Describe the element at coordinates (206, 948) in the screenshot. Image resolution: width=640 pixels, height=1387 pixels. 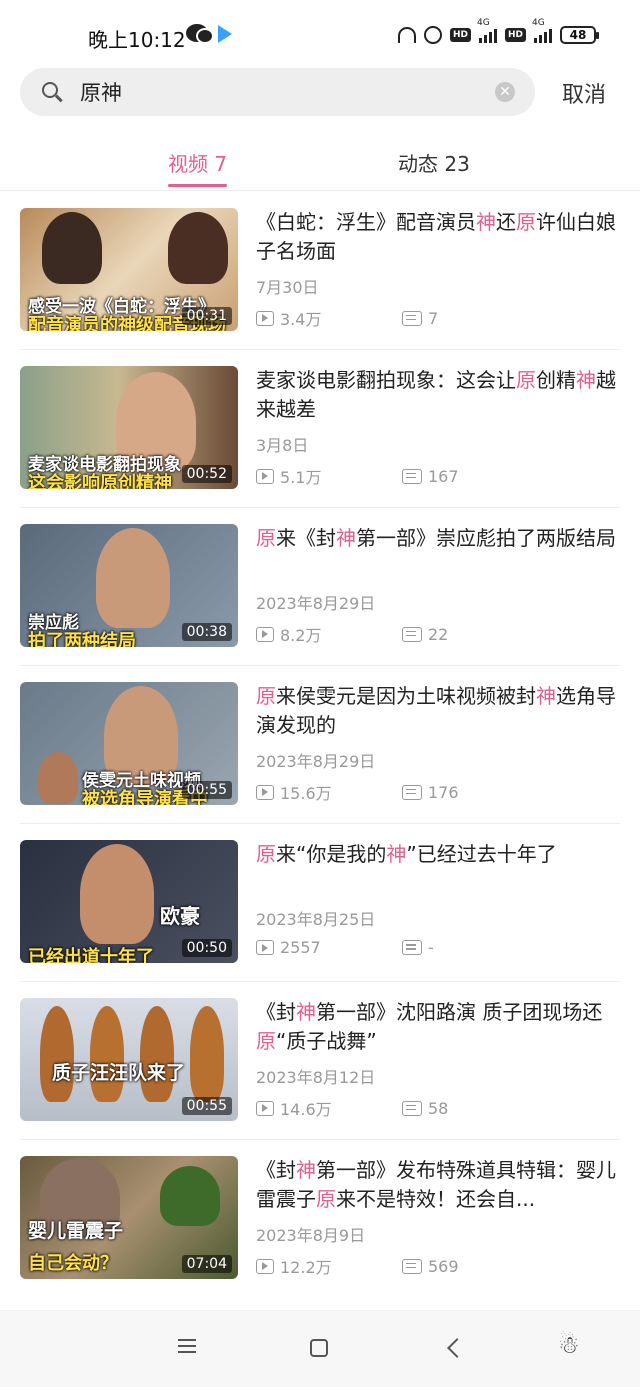
I see `video-duration: 00:50` at that location.